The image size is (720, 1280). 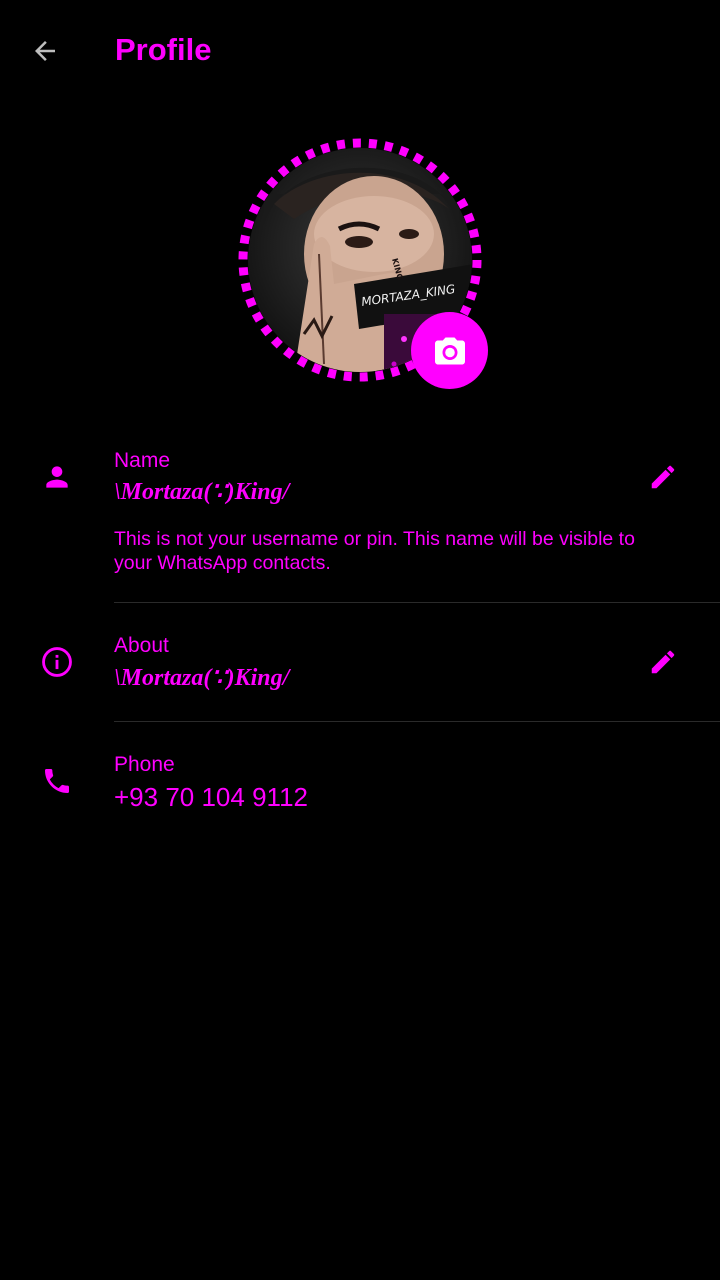 I want to click on person-icon, so click(x=57, y=477).